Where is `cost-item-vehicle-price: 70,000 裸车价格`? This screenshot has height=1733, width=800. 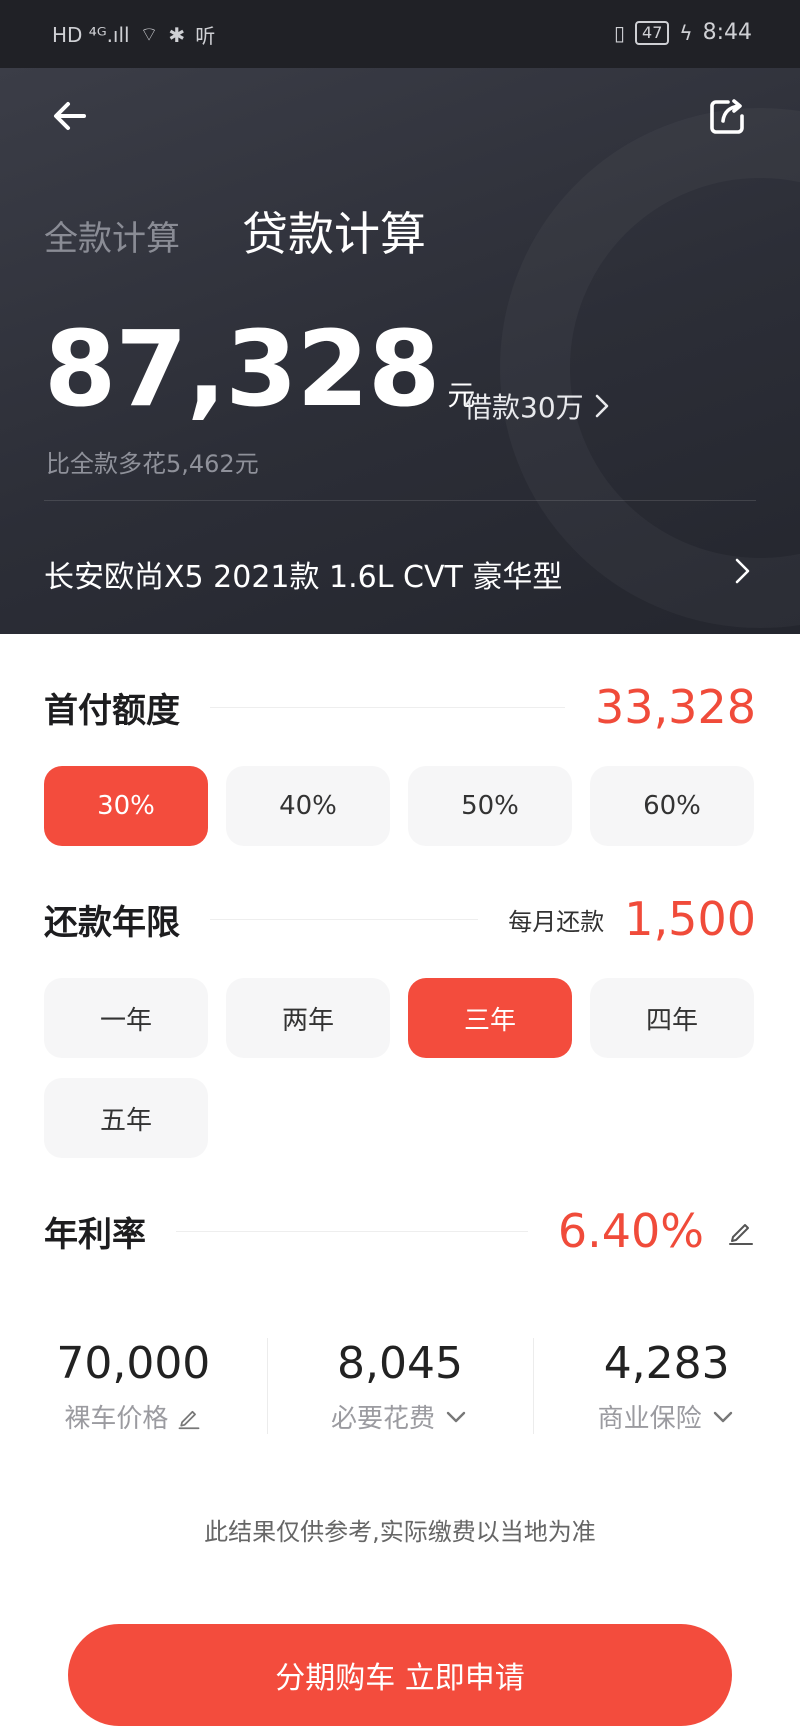
cost-item-vehicle-price: 70,000 裸车价格 is located at coordinates (133, 1398).